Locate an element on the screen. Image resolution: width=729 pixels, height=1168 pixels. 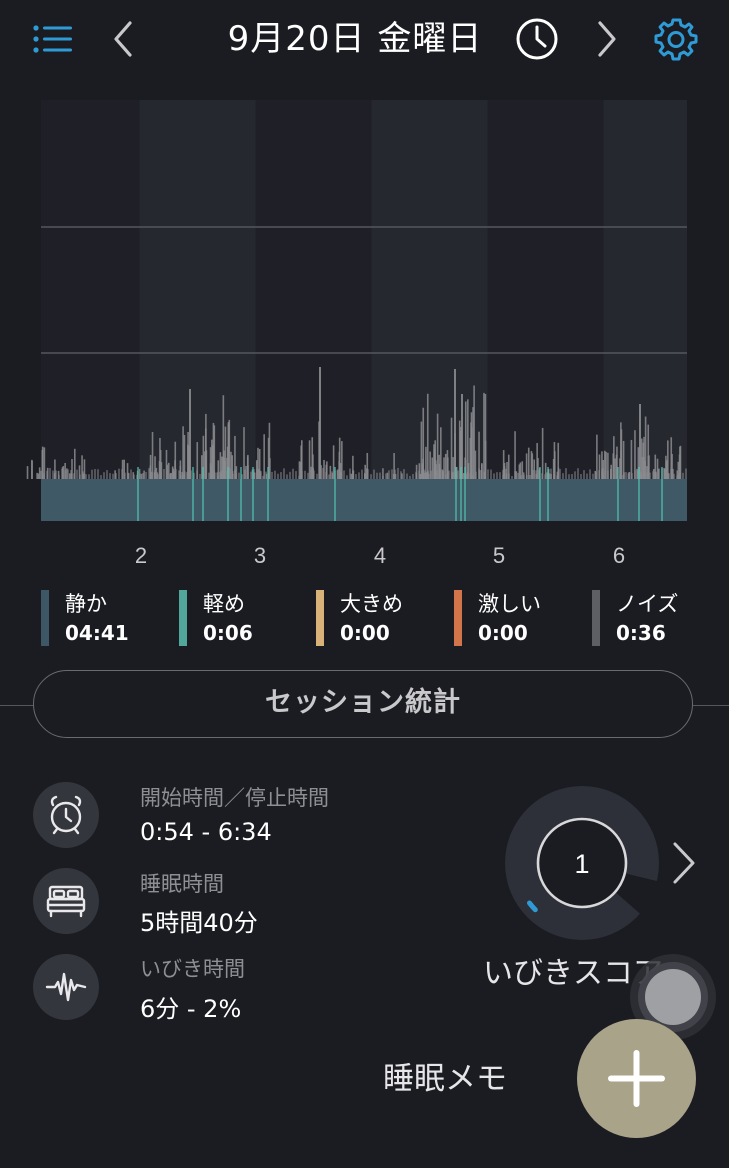
snore-score-gauge: 1 is located at coordinates (582, 865).